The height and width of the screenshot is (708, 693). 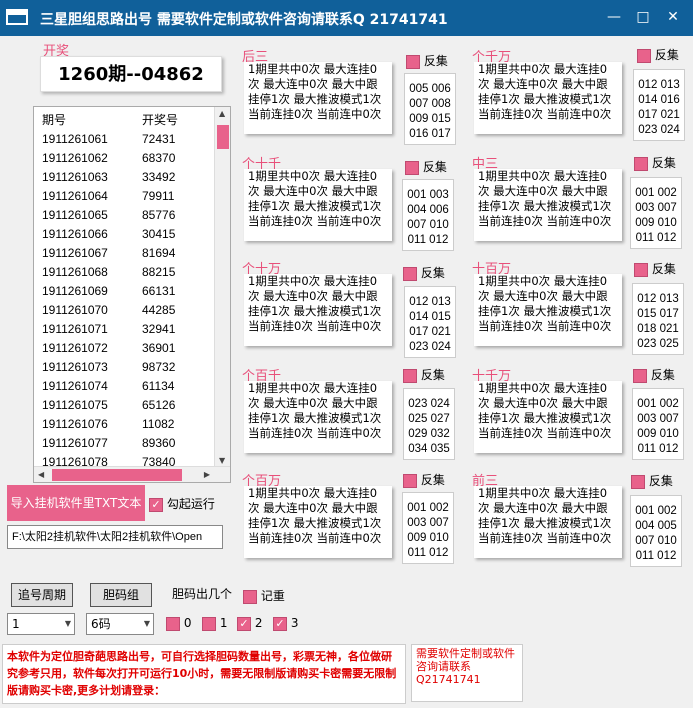 I want to click on table-row: 1911261072 36901, so click(x=124, y=347).